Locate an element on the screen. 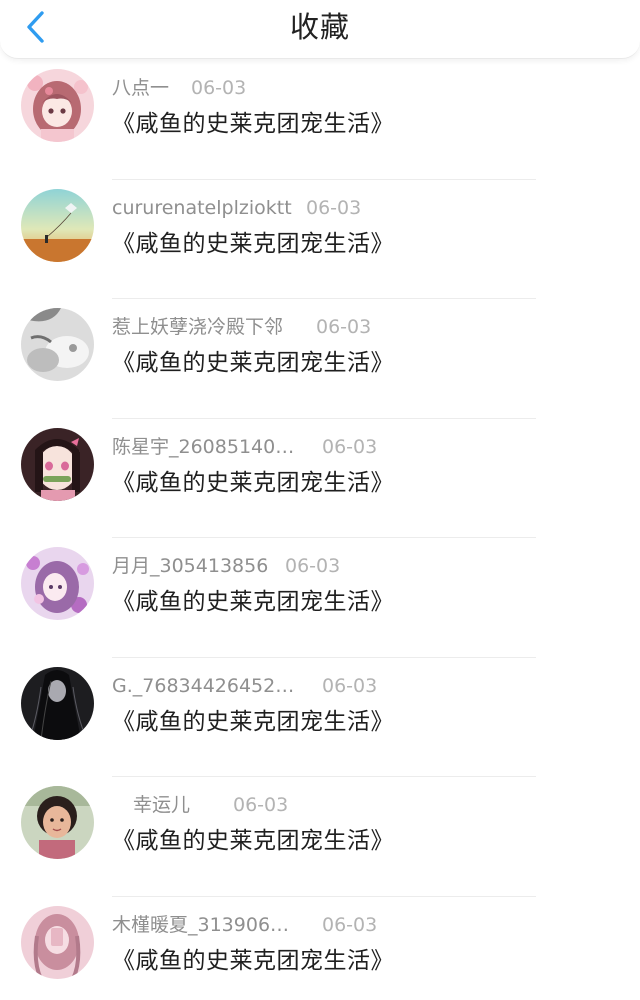 The image size is (640, 1000). list-item: 惹上妖孽浇冷殿下邻 06-03 《咸鱼的史莱克团宠生活》 is located at coordinates (320, 359).